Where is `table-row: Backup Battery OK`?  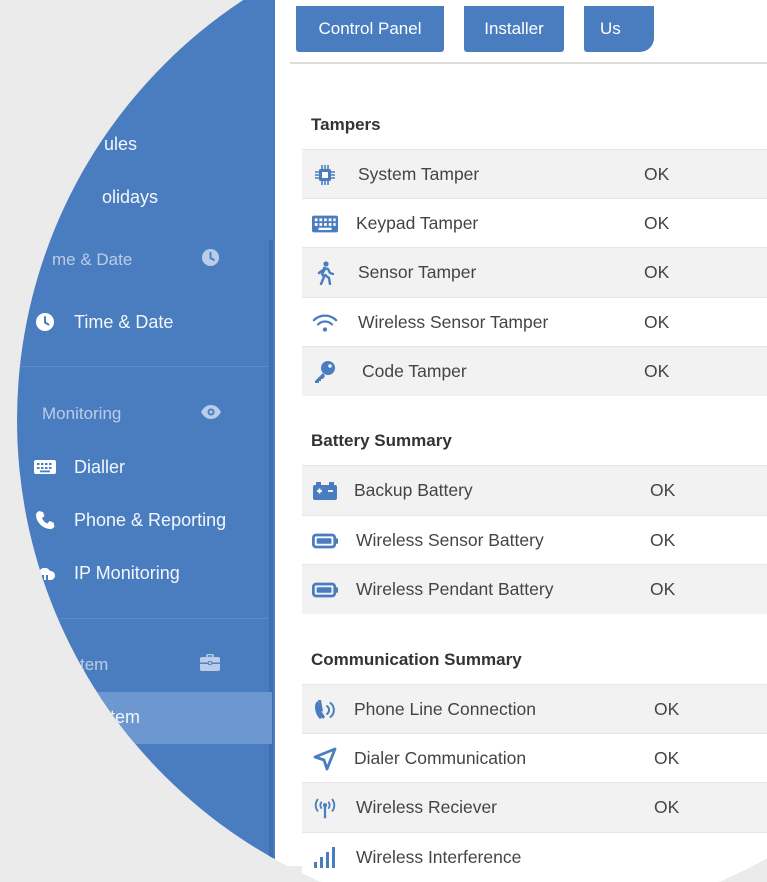 table-row: Backup Battery OK is located at coordinates (534, 490).